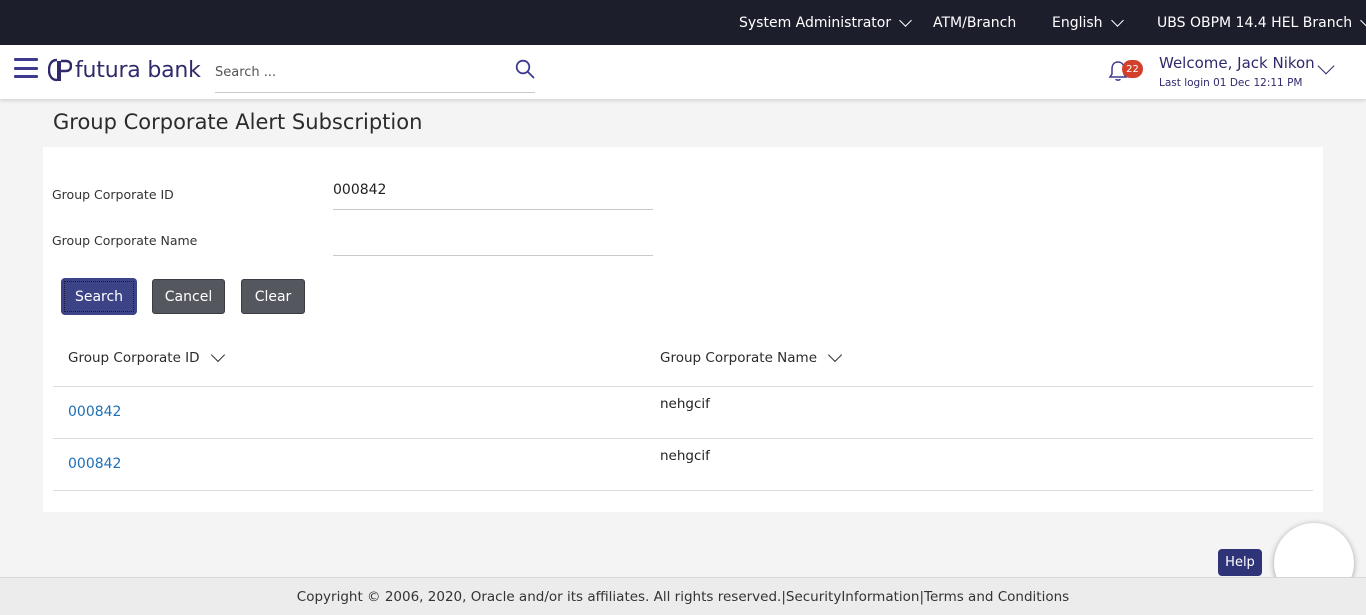 This screenshot has width=1366, height=615. I want to click on language-label: English, so click(1077, 22).